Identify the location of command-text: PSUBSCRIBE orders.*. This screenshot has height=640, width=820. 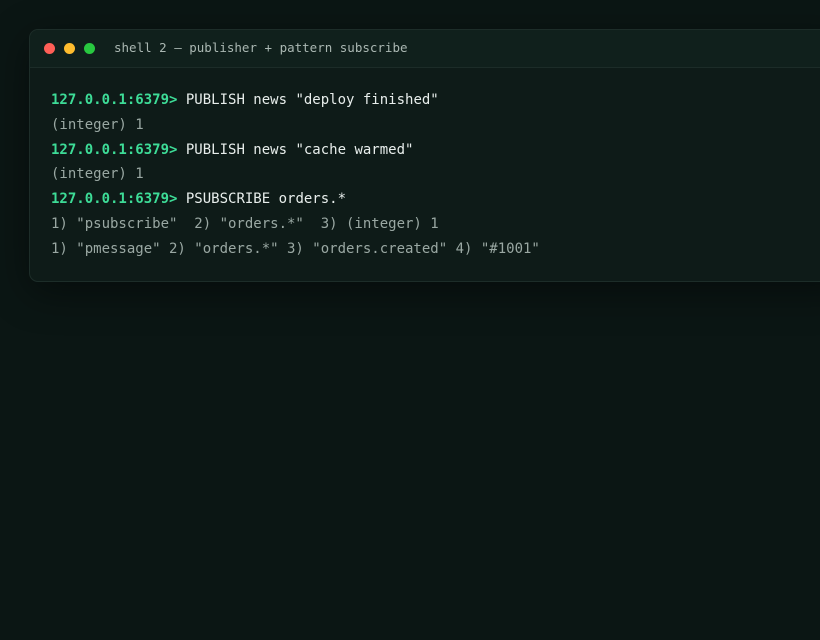
(266, 199).